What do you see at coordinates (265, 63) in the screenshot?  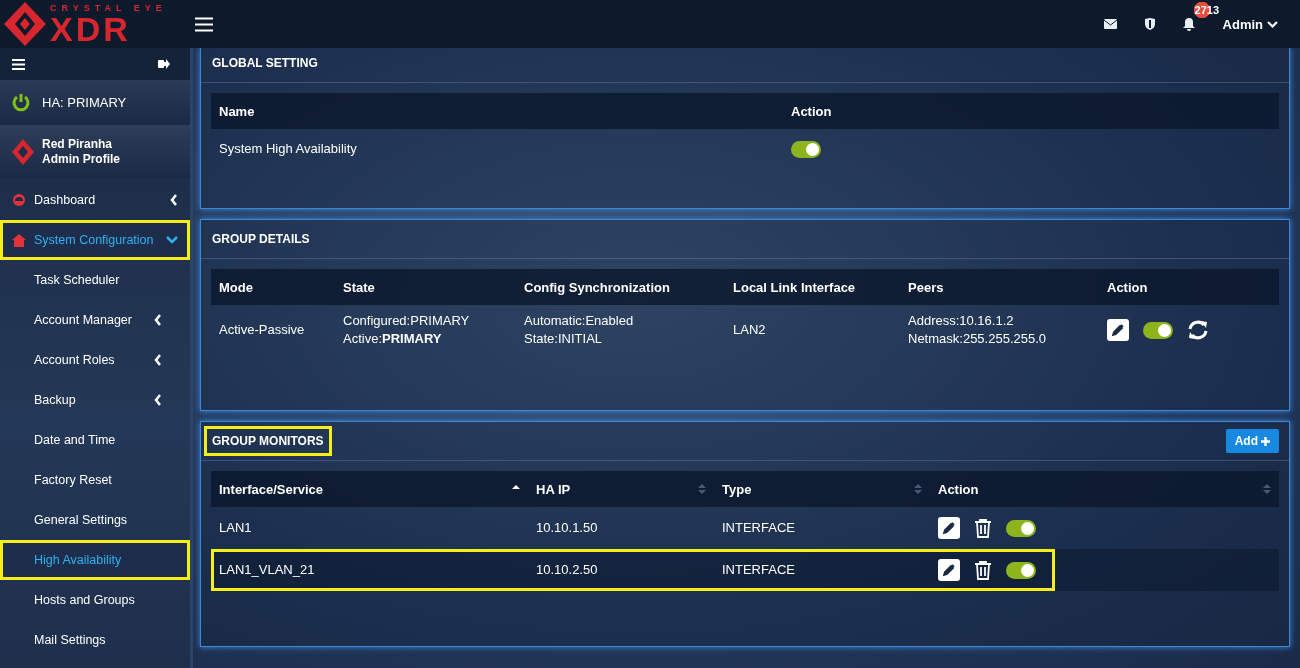 I see `panel-title: GLOBAL SETTING` at bounding box center [265, 63].